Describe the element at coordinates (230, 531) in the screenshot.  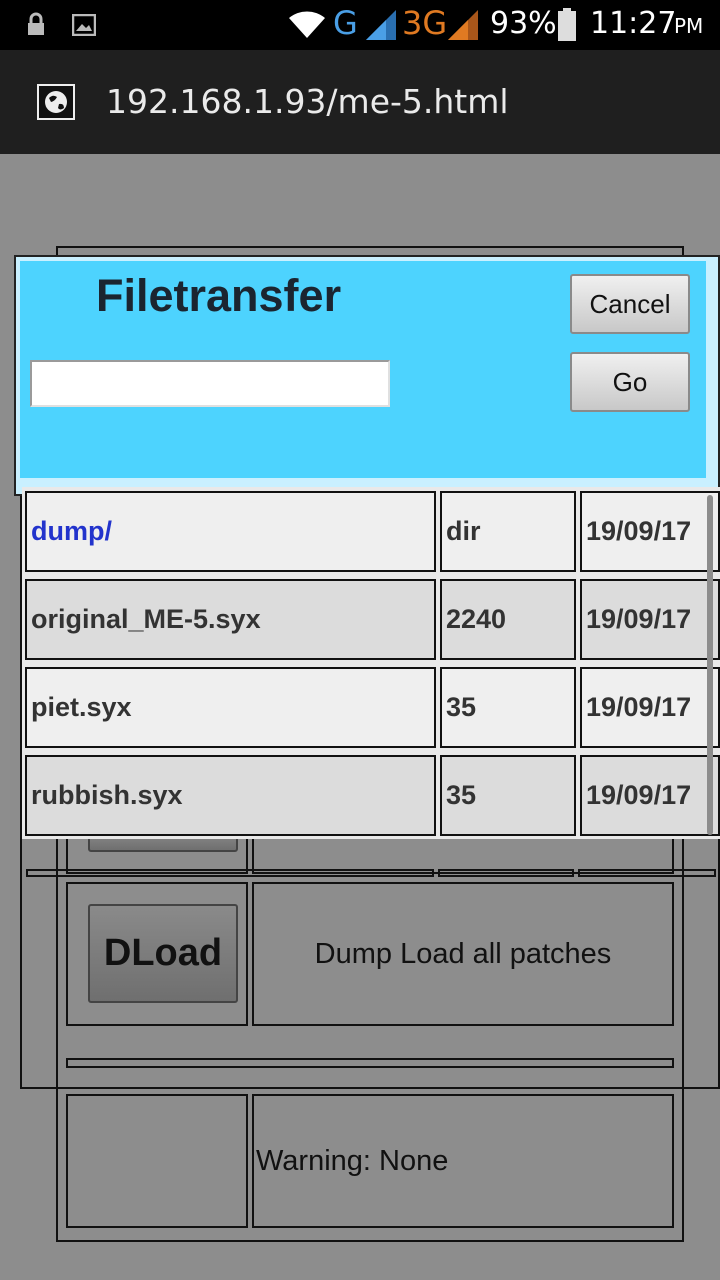
I see `file-name-cell: dump/` at that location.